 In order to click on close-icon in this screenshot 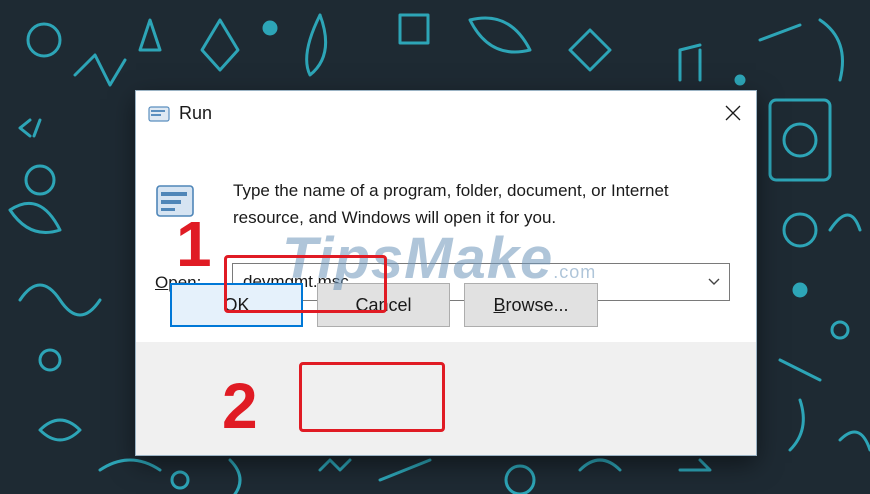, I will do `click(733, 113)`.